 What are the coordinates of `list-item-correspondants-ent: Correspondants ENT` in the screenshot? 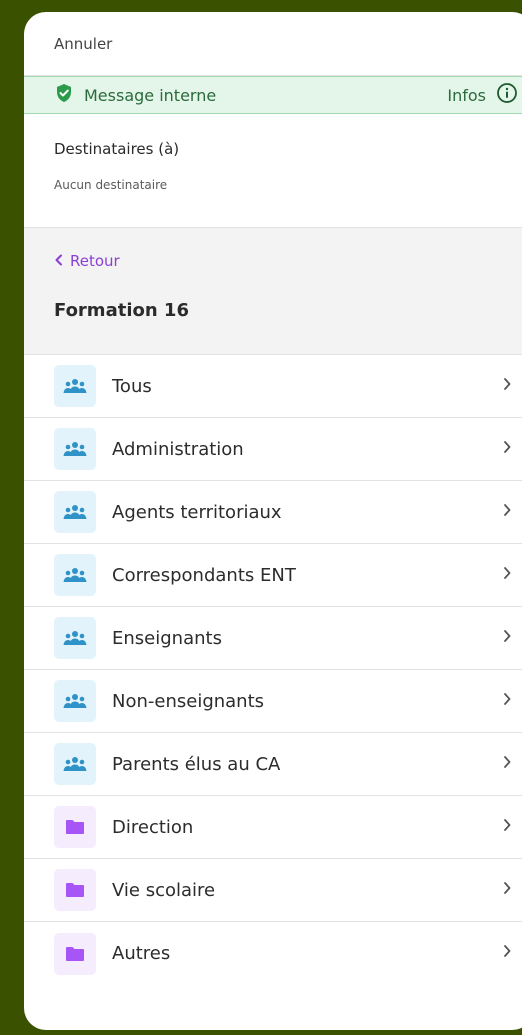 It's located at (273, 575).